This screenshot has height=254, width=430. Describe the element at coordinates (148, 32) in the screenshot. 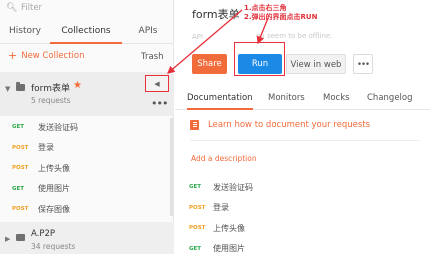

I see `tab-apis: APIs` at that location.